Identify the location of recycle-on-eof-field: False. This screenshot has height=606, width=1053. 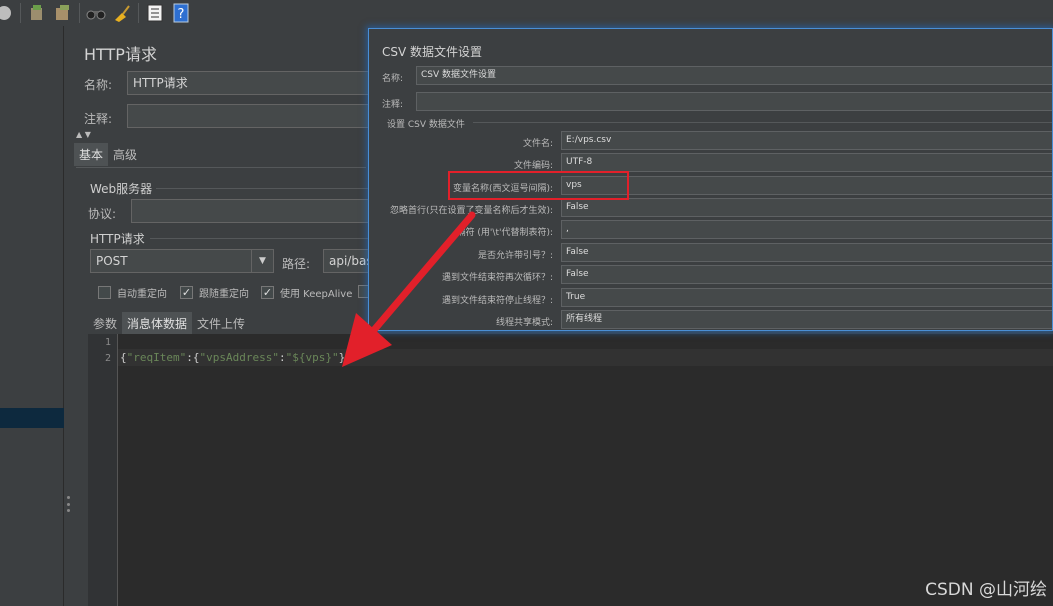
(806, 274).